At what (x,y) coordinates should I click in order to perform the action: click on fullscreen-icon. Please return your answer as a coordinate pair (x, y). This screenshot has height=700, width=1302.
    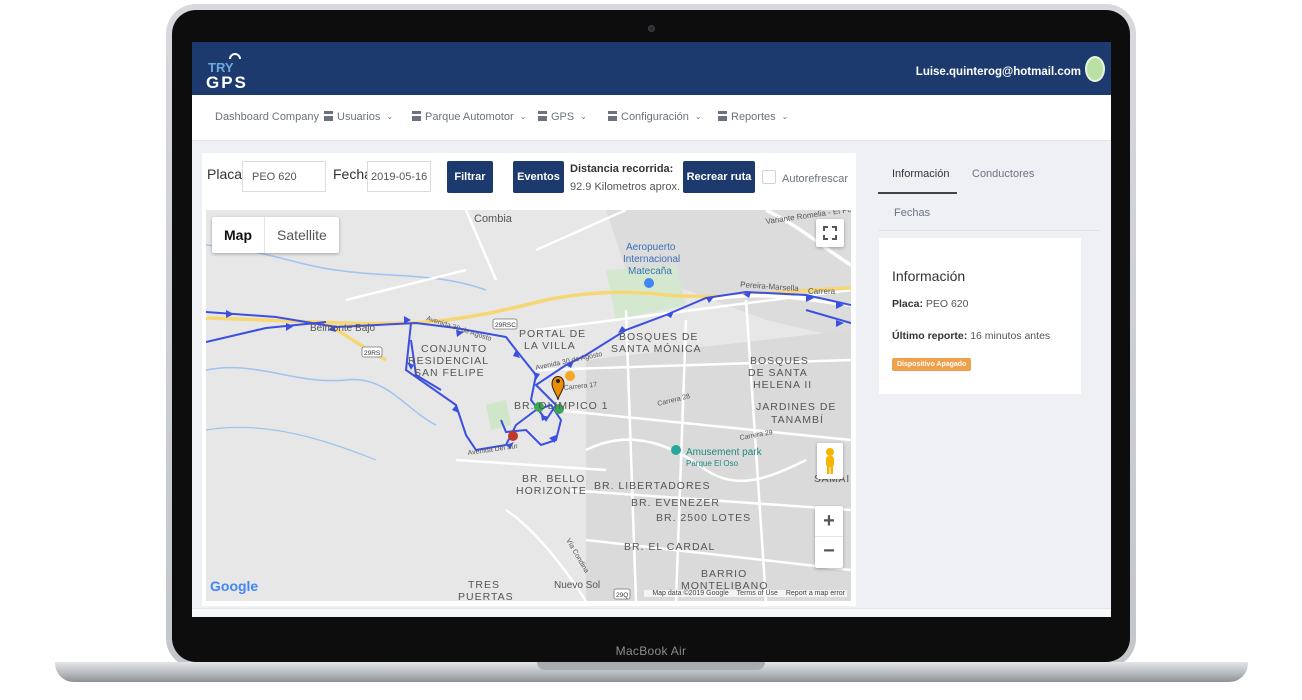
    Looking at the image, I should click on (830, 233).